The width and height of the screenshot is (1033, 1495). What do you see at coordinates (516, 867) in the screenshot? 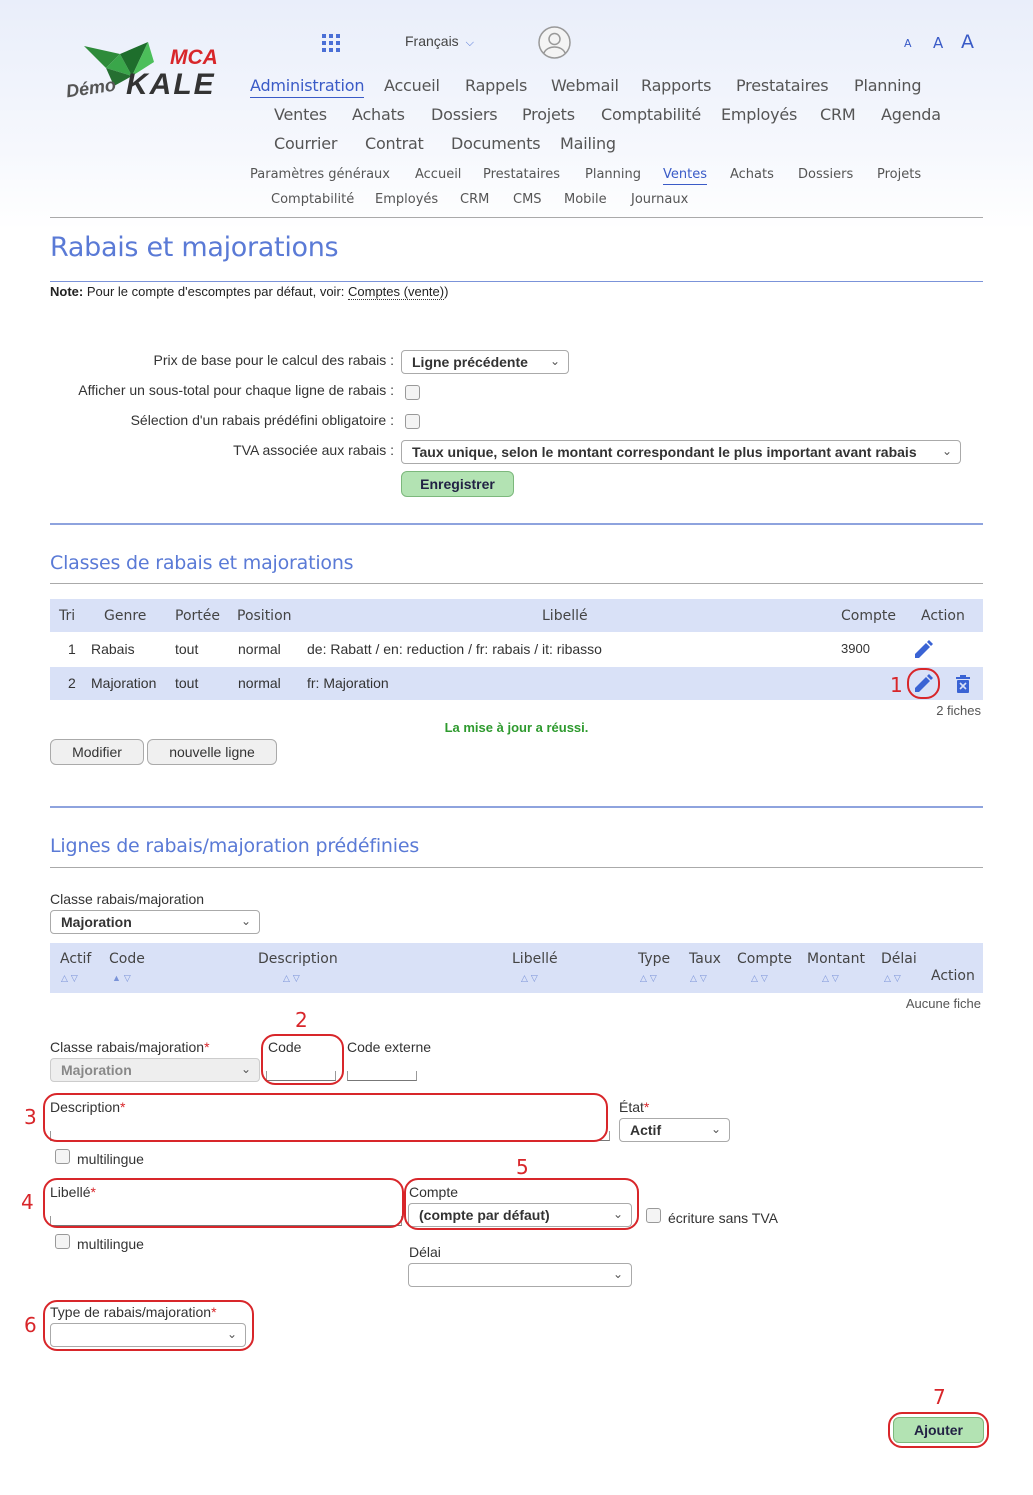
I see `lines-title-divider` at bounding box center [516, 867].